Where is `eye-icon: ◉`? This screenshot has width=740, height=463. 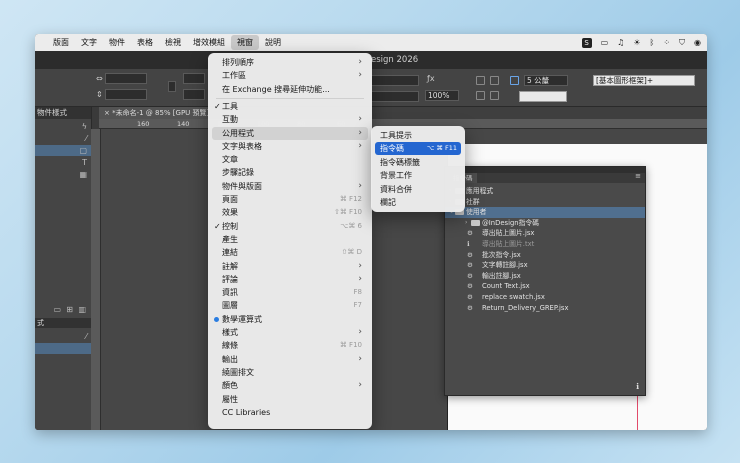
eye-icon: ◉ is located at coordinates (697, 42).